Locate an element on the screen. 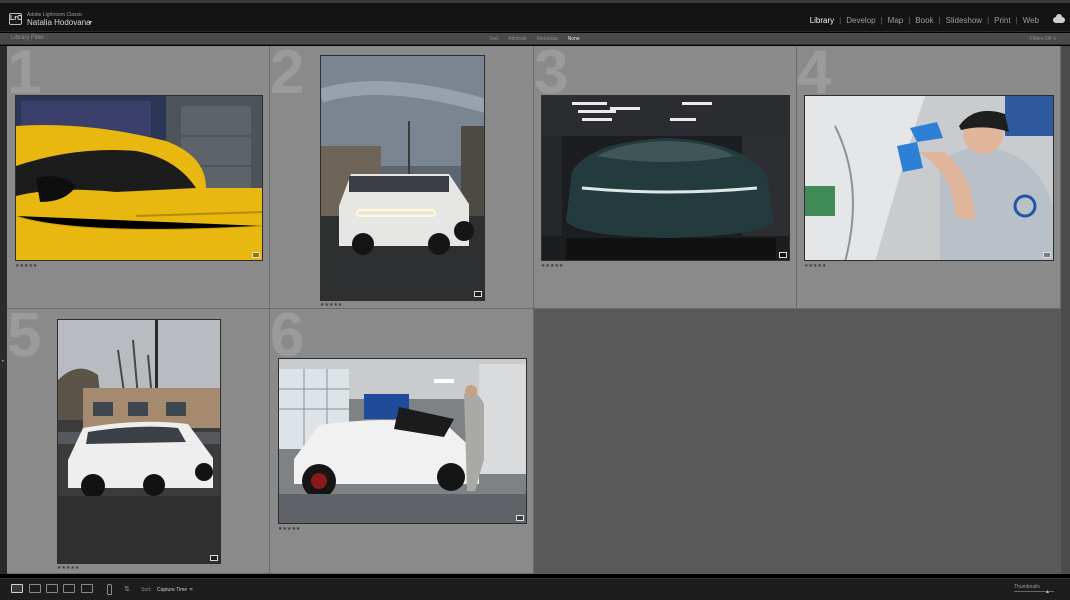 Image resolution: width=1070 pixels, height=600 pixels. sort-label: Sort: is located at coordinates (146, 590).